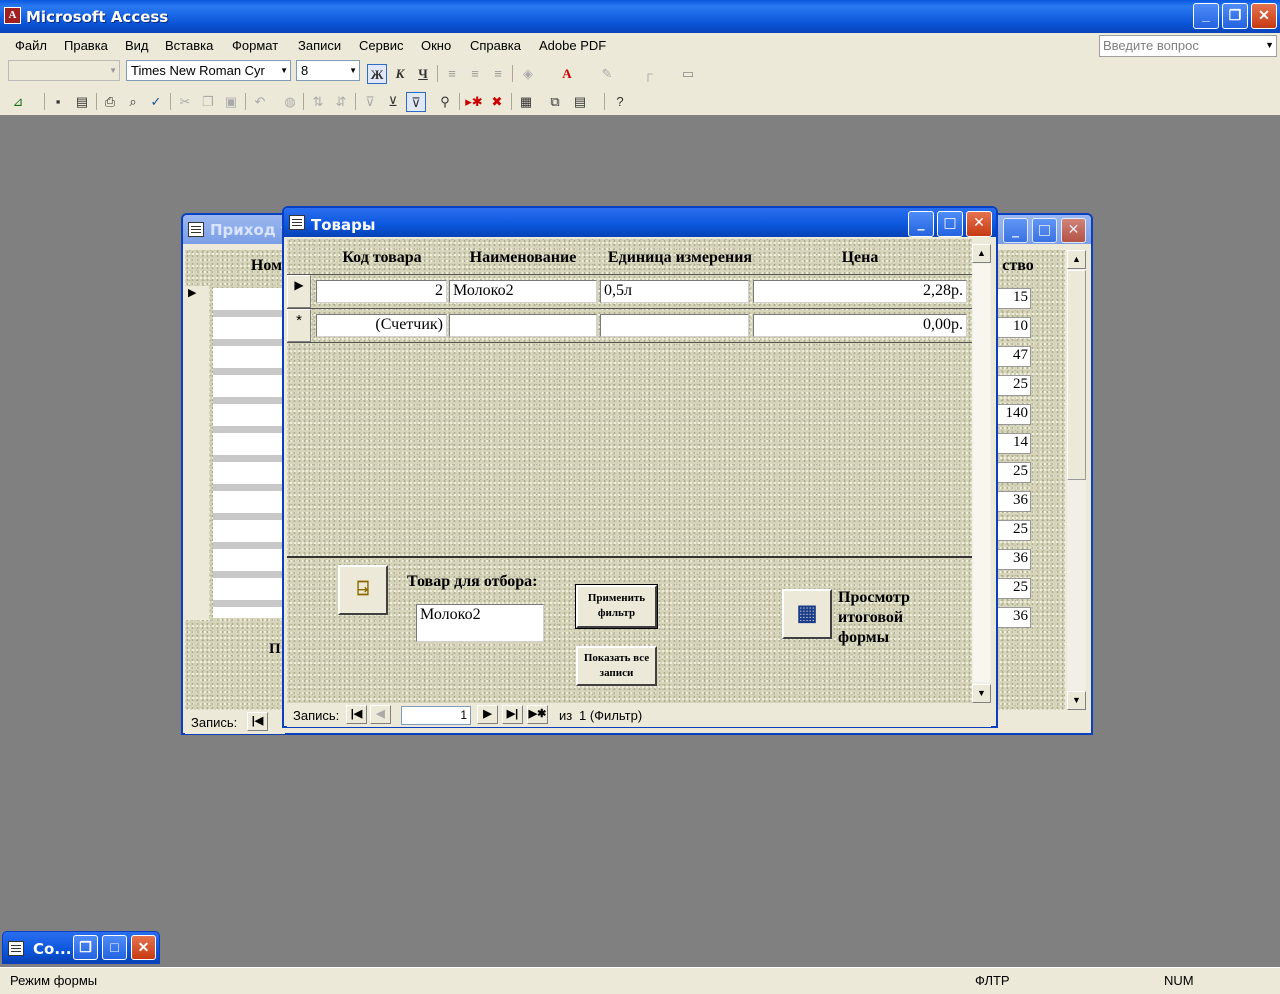 The image size is (1280, 994). I want to click on sort-descending-icon: ⇵, so click(341, 102).